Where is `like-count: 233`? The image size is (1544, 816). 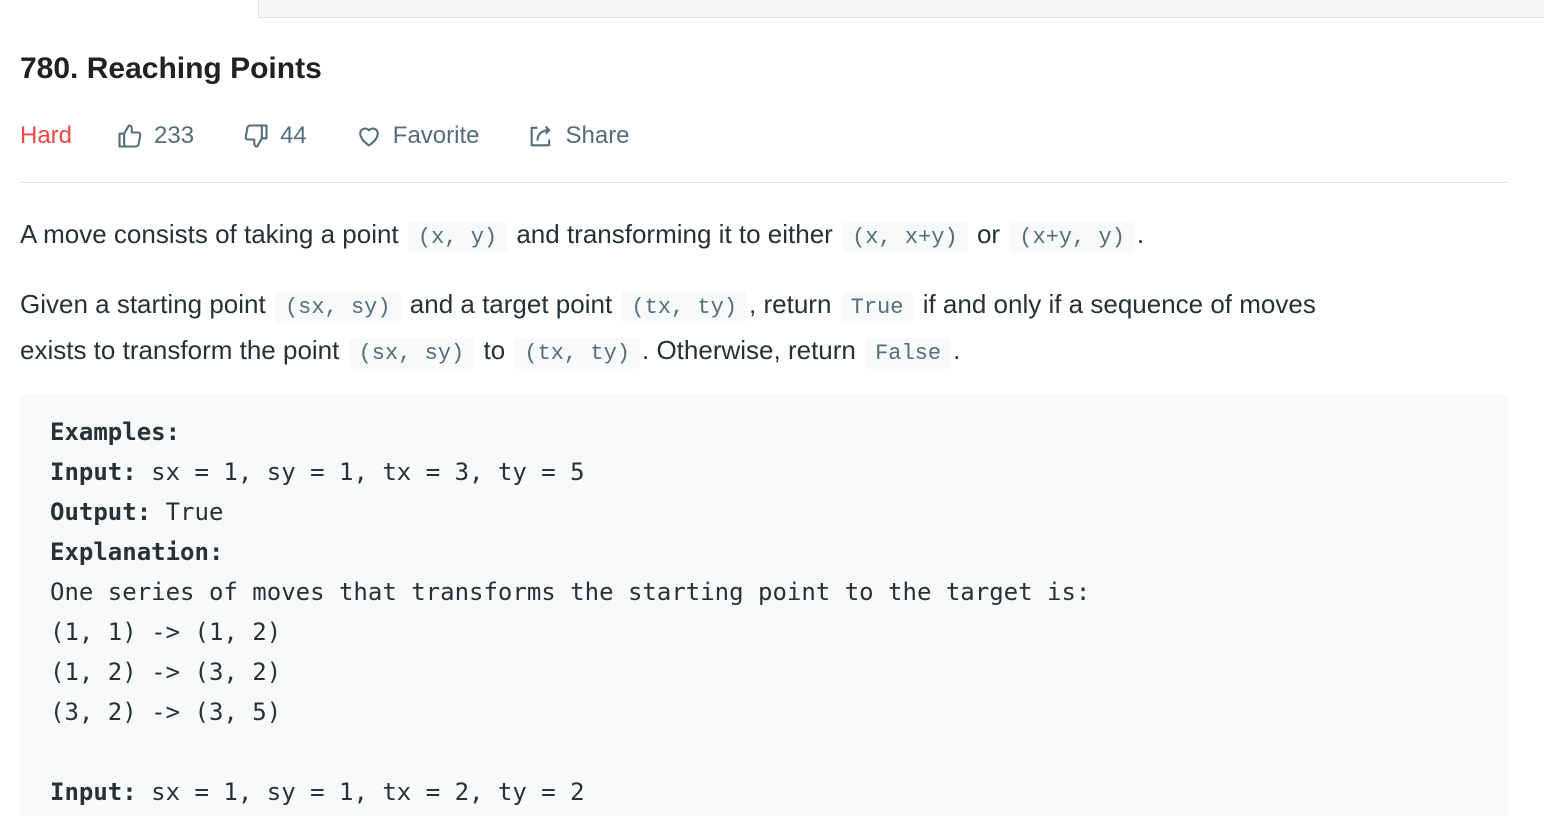
like-count: 233 is located at coordinates (174, 135).